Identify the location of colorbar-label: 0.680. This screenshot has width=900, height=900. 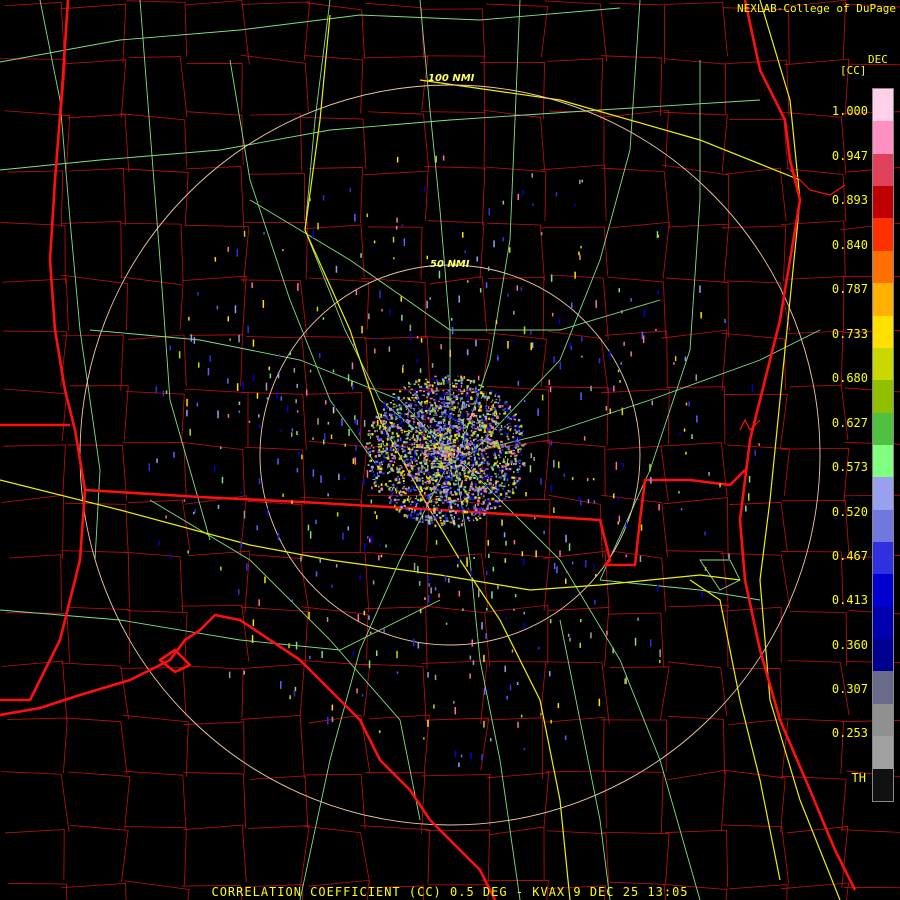
(849, 378).